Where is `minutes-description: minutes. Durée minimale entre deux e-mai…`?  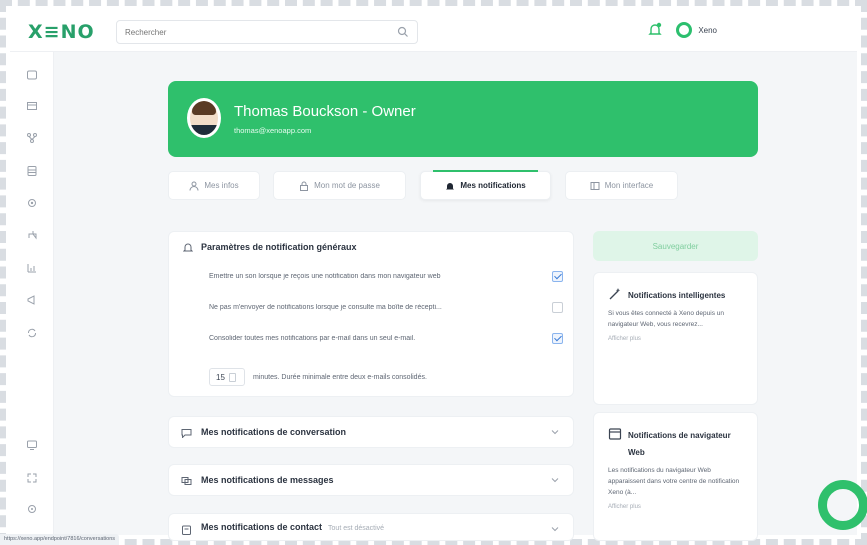
minutes-description: minutes. Durée minimale entre deux e-mai… is located at coordinates (340, 377).